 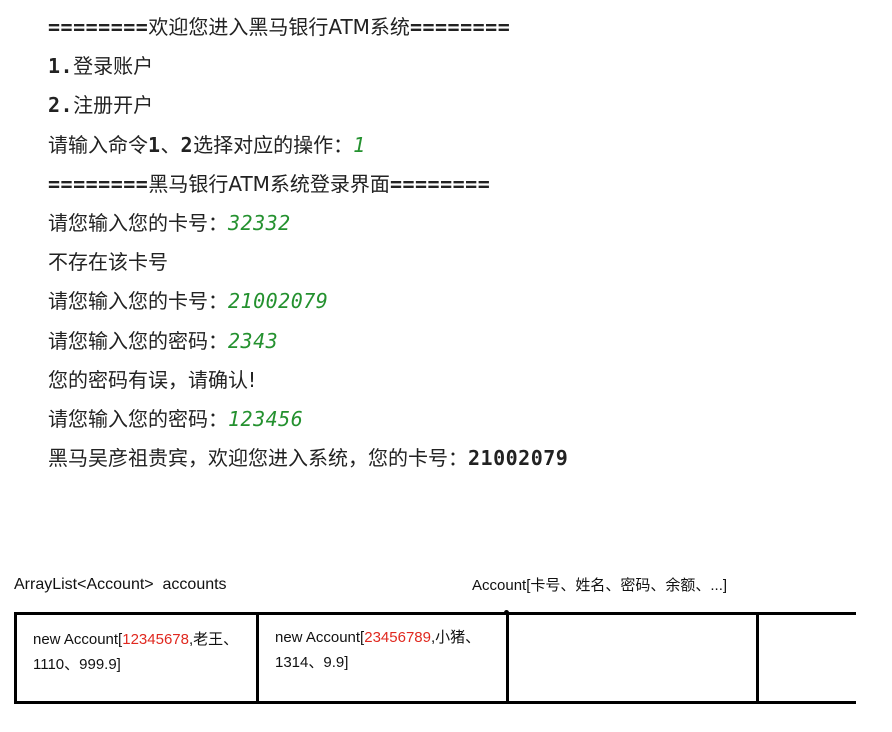 I want to click on account-card-number: 23456789, so click(x=397, y=637).